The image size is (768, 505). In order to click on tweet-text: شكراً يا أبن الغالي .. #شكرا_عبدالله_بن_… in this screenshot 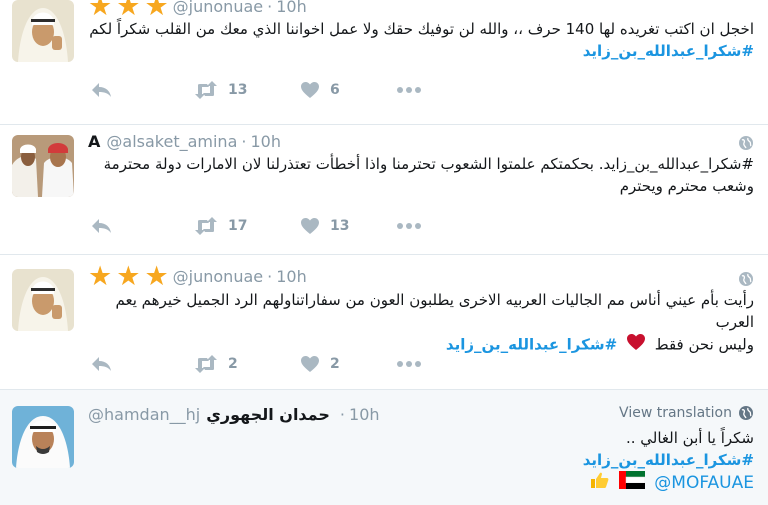, I will do `click(421, 461)`.